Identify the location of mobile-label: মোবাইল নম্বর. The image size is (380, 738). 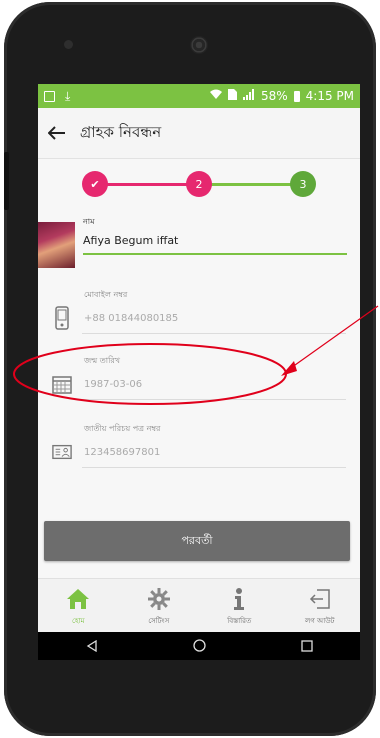
(106, 294).